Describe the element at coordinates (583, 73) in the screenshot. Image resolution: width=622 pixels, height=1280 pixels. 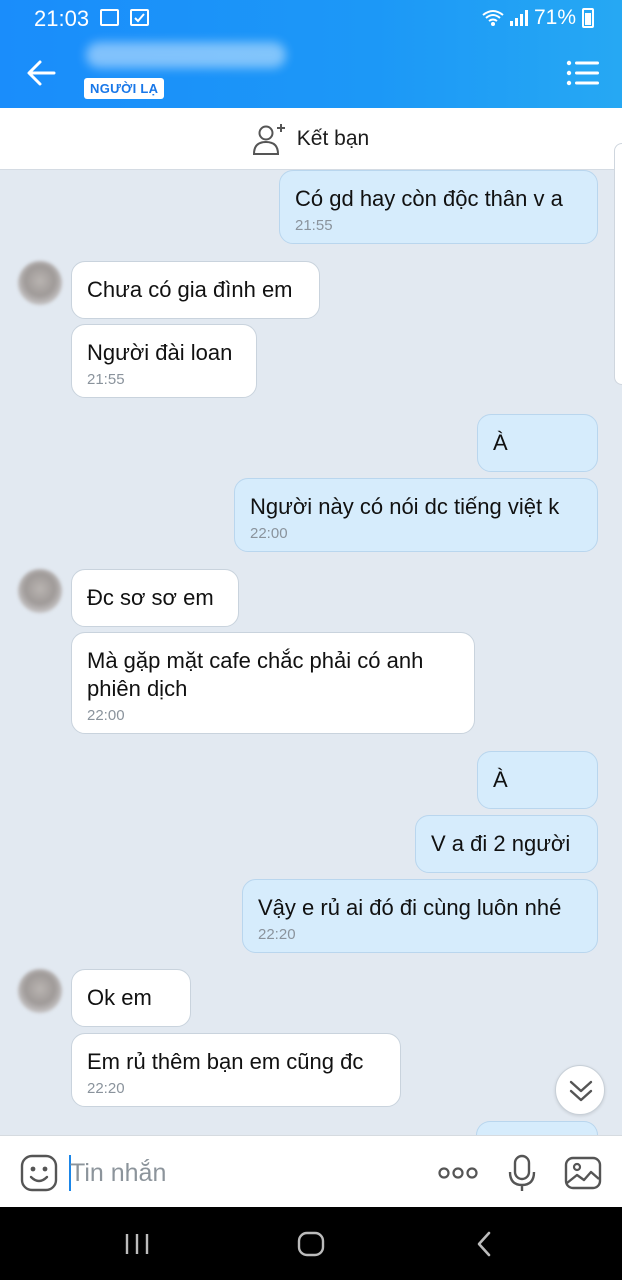
I see `list-menu-icon` at that location.